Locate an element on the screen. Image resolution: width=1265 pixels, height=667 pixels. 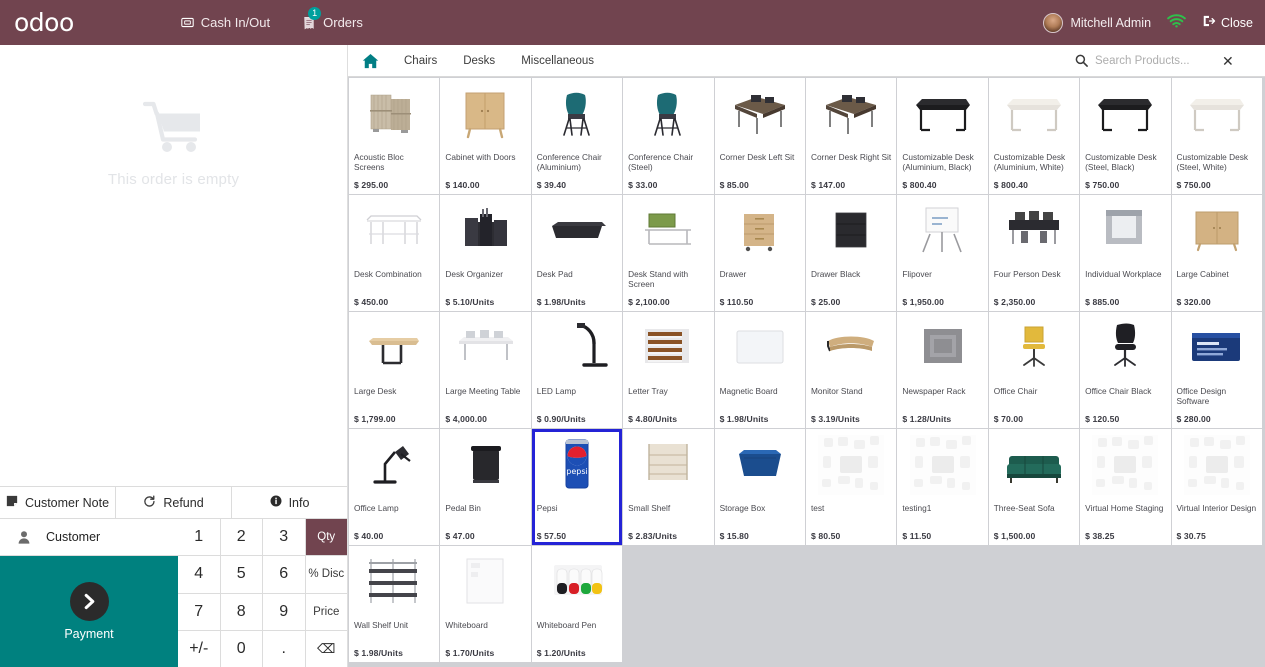
key-2: 2 is located at coordinates (241, 537).